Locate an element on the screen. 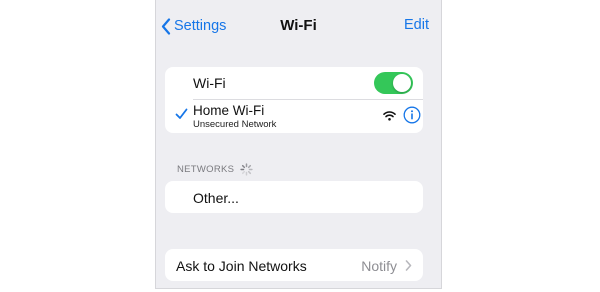  networks-section-header: NETWORKS is located at coordinates (215, 169).